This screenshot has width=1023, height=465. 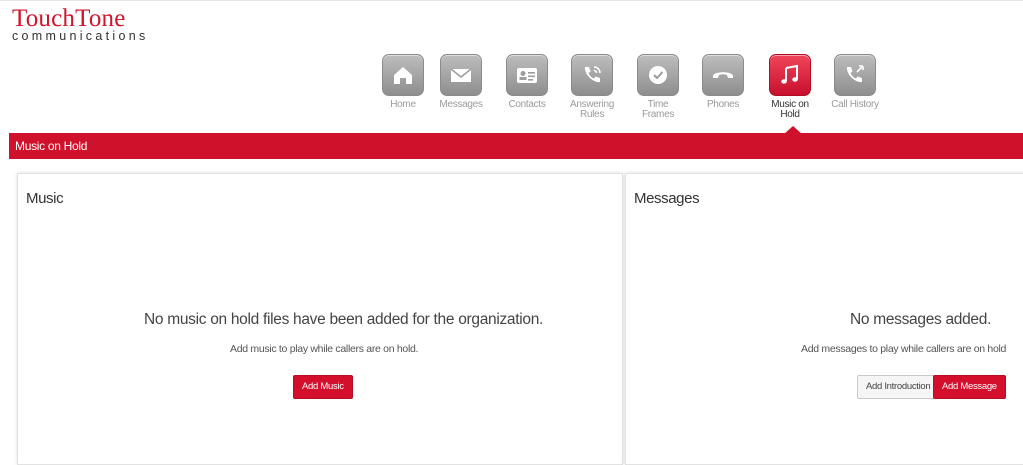 I want to click on nav-item-phones: Phones, so click(x=723, y=82).